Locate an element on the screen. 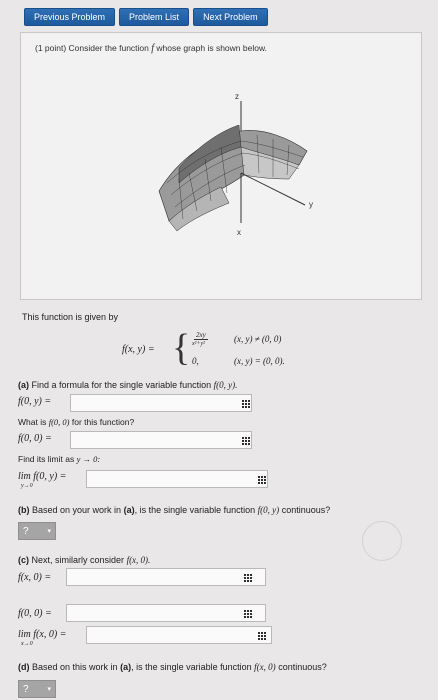 The width and height of the screenshot is (438, 700). f-0-0-input is located at coordinates (161, 440).